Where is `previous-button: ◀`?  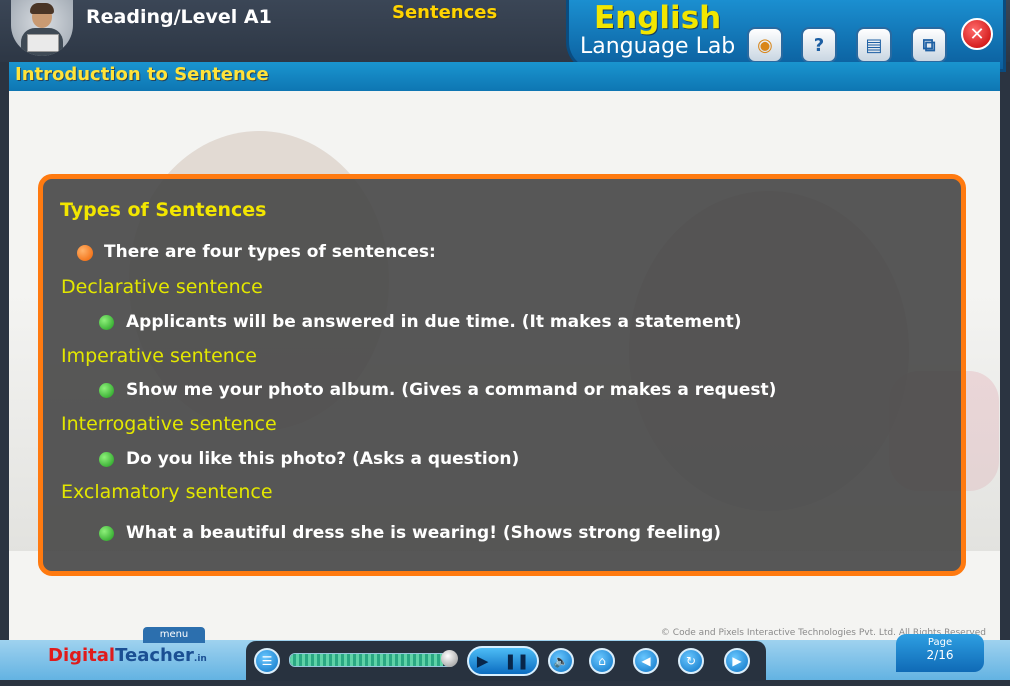
previous-button: ◀ is located at coordinates (646, 661).